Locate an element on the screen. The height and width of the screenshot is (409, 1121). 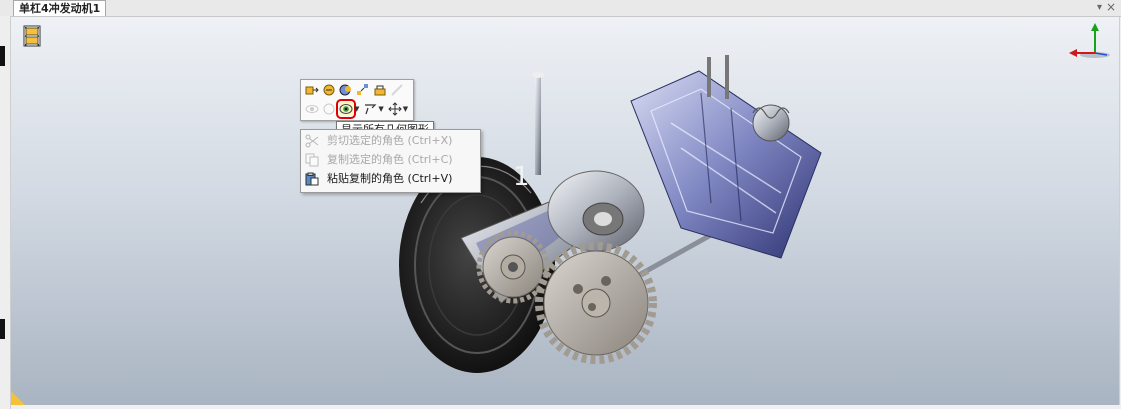
move-icon is located at coordinates (395, 109).